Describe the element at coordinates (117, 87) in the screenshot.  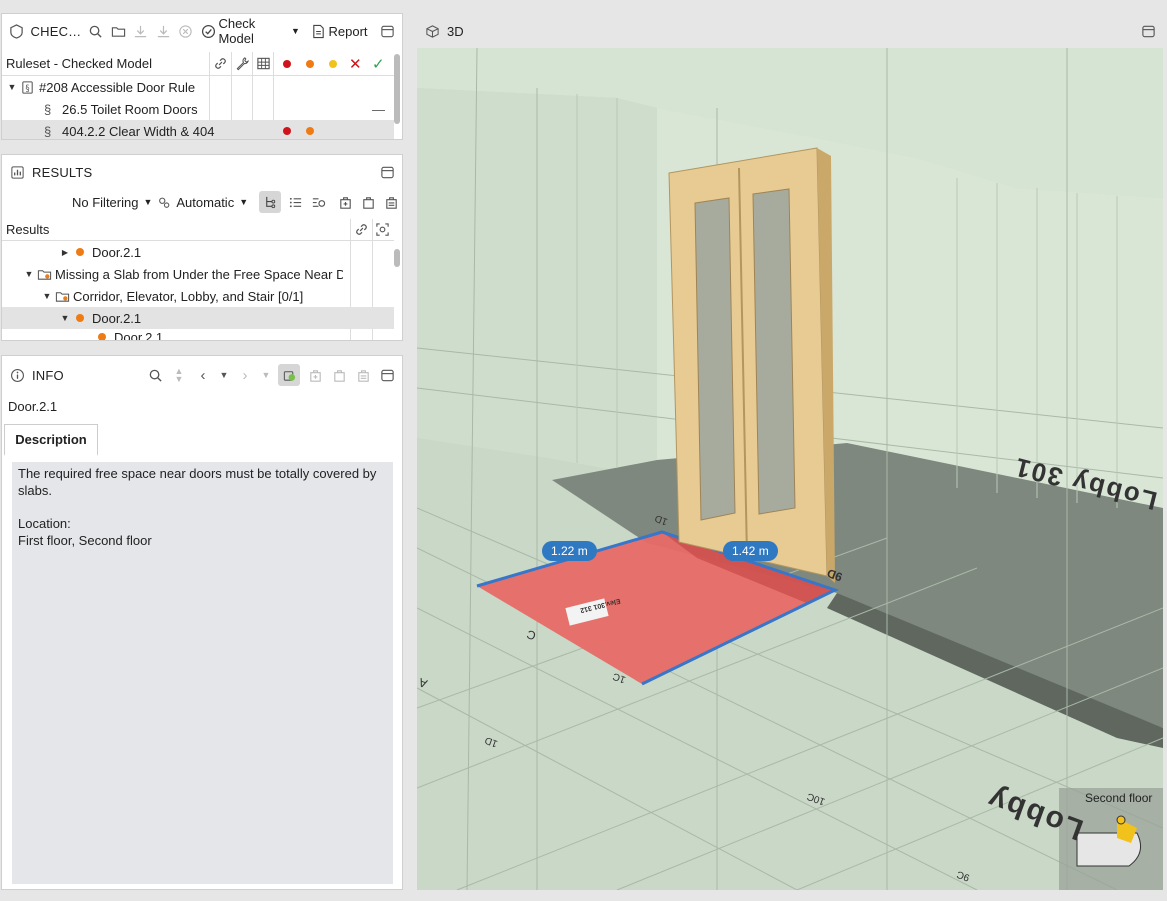
I see `rule-label: #208 Accessible Door Rule` at that location.